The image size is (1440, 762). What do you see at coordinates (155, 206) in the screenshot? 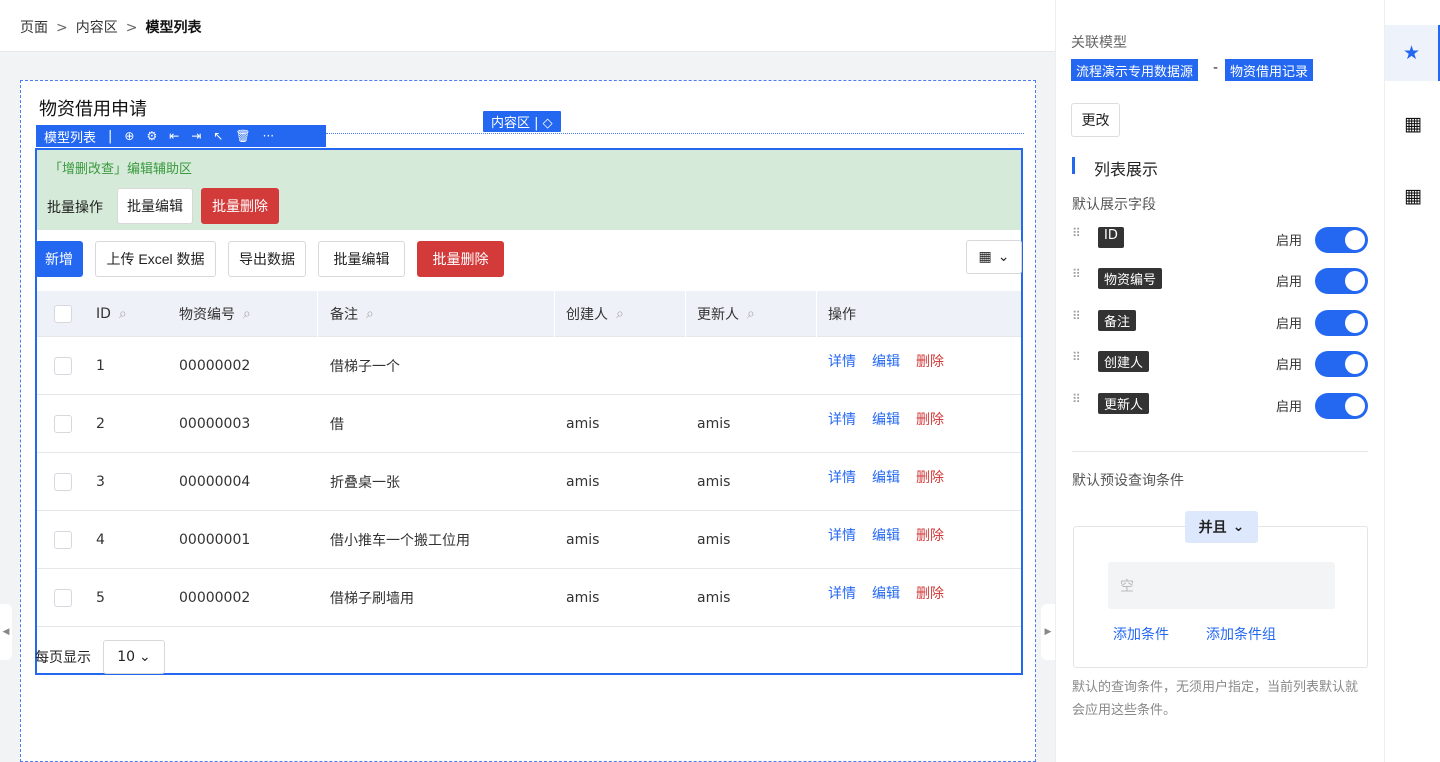
I see `helper-batch-edit-button: 批量编辑` at bounding box center [155, 206].